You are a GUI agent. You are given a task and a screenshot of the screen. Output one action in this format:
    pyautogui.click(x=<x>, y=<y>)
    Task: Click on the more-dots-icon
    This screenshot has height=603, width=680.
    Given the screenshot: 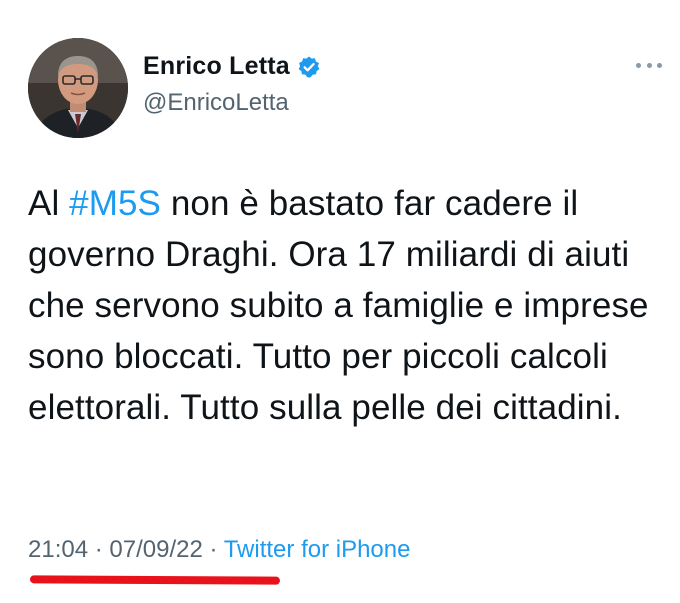 What is the action you would take?
    pyautogui.click(x=649, y=65)
    